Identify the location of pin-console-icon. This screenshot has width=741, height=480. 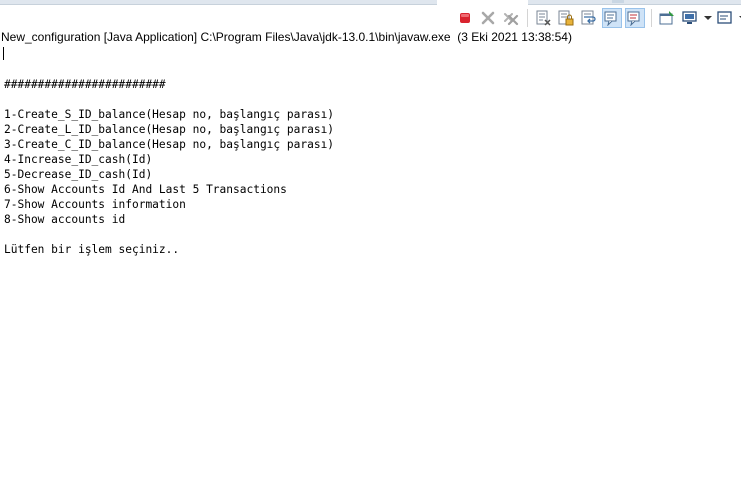
(666, 18).